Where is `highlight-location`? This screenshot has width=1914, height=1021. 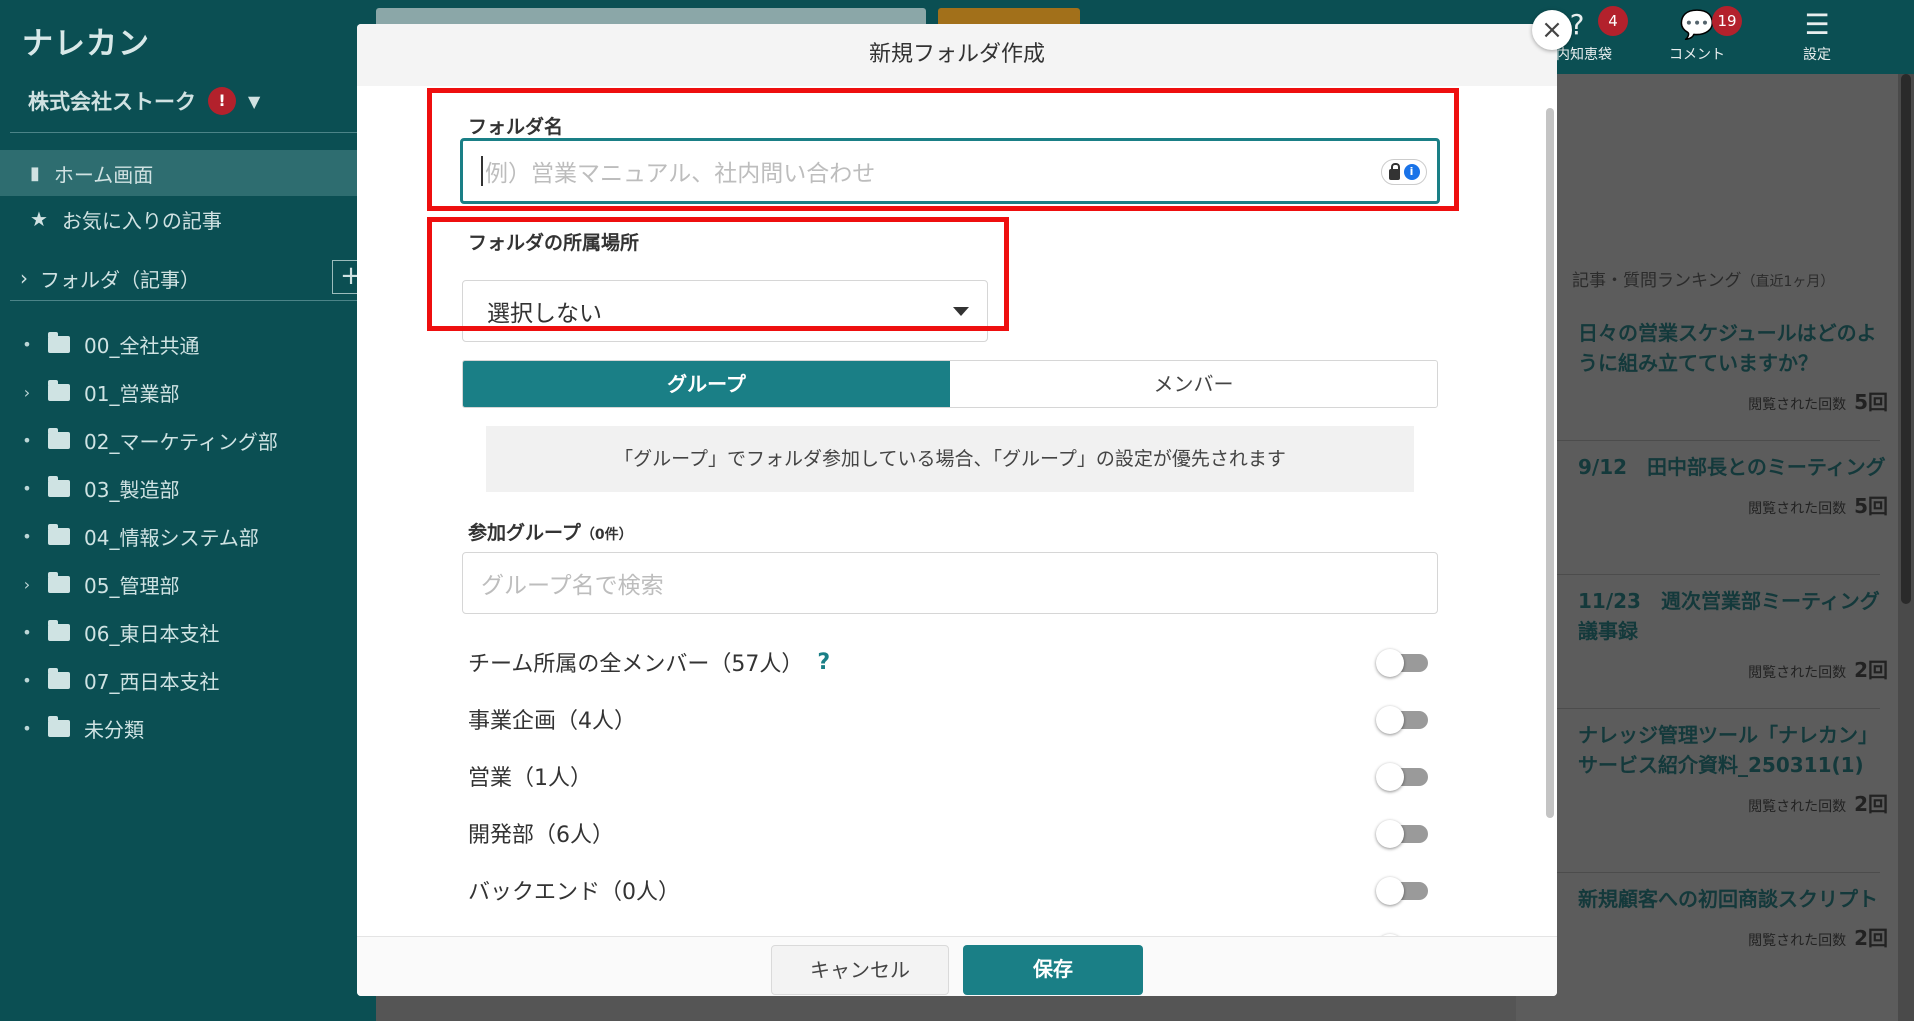 highlight-location is located at coordinates (718, 274).